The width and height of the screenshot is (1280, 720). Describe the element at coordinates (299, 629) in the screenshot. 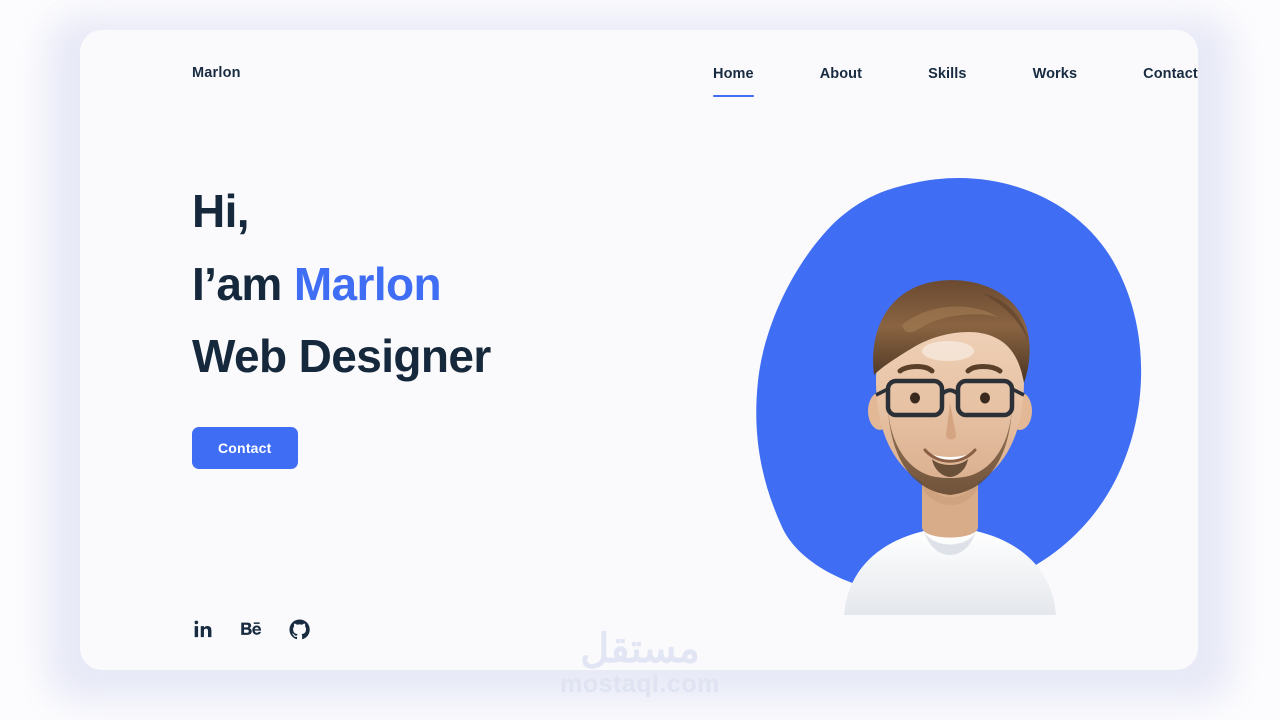

I see `github-icon` at that location.